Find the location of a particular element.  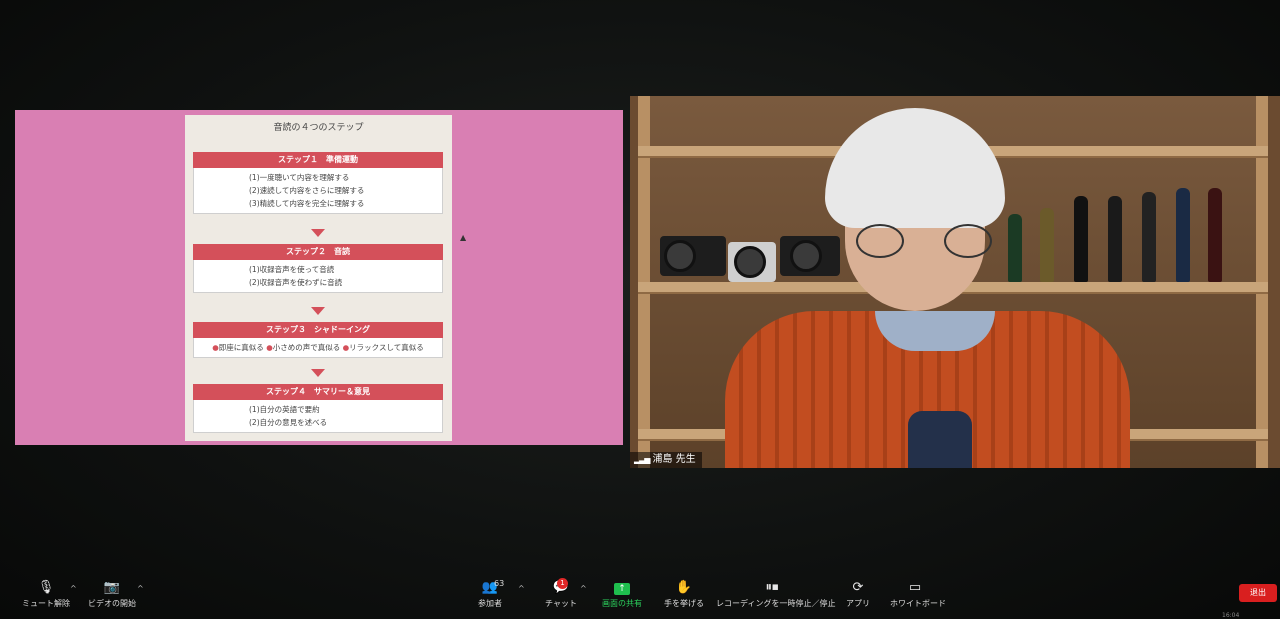

apps-button: ⟳ アプリ is located at coordinates (858, 594).